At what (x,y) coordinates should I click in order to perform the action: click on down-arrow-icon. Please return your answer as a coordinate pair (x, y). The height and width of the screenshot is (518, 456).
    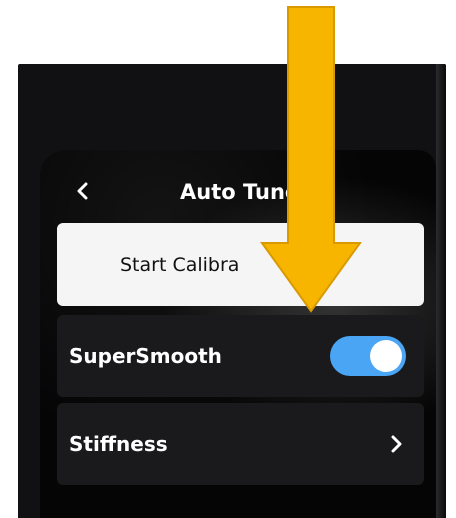
    Looking at the image, I should click on (311, 159).